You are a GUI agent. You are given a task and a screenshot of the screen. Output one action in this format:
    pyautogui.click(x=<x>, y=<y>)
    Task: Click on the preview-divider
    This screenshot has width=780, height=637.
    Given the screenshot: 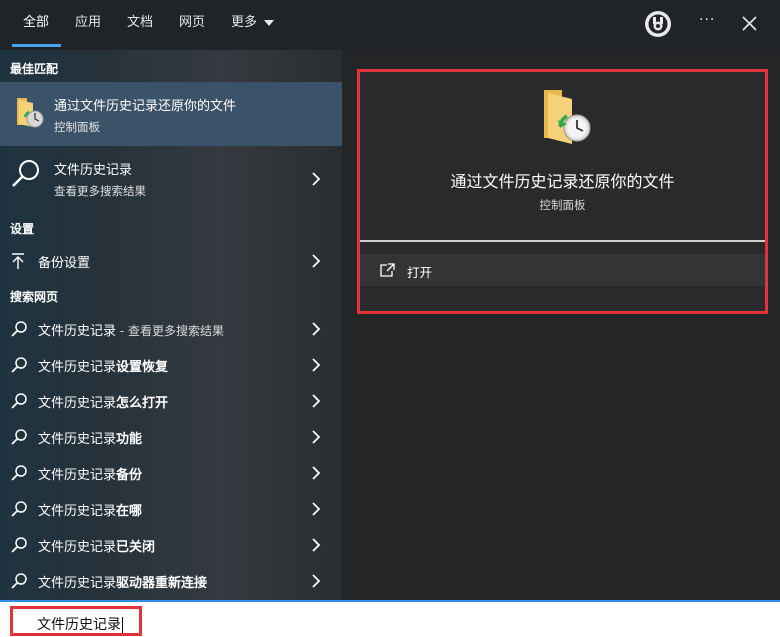 What is the action you would take?
    pyautogui.click(x=562, y=241)
    